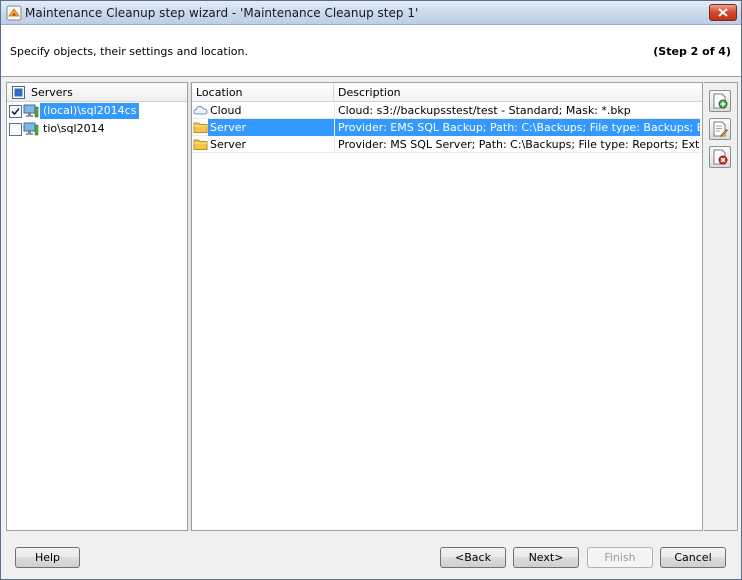 The image size is (742, 580). I want to click on help-button: Help, so click(47, 557).